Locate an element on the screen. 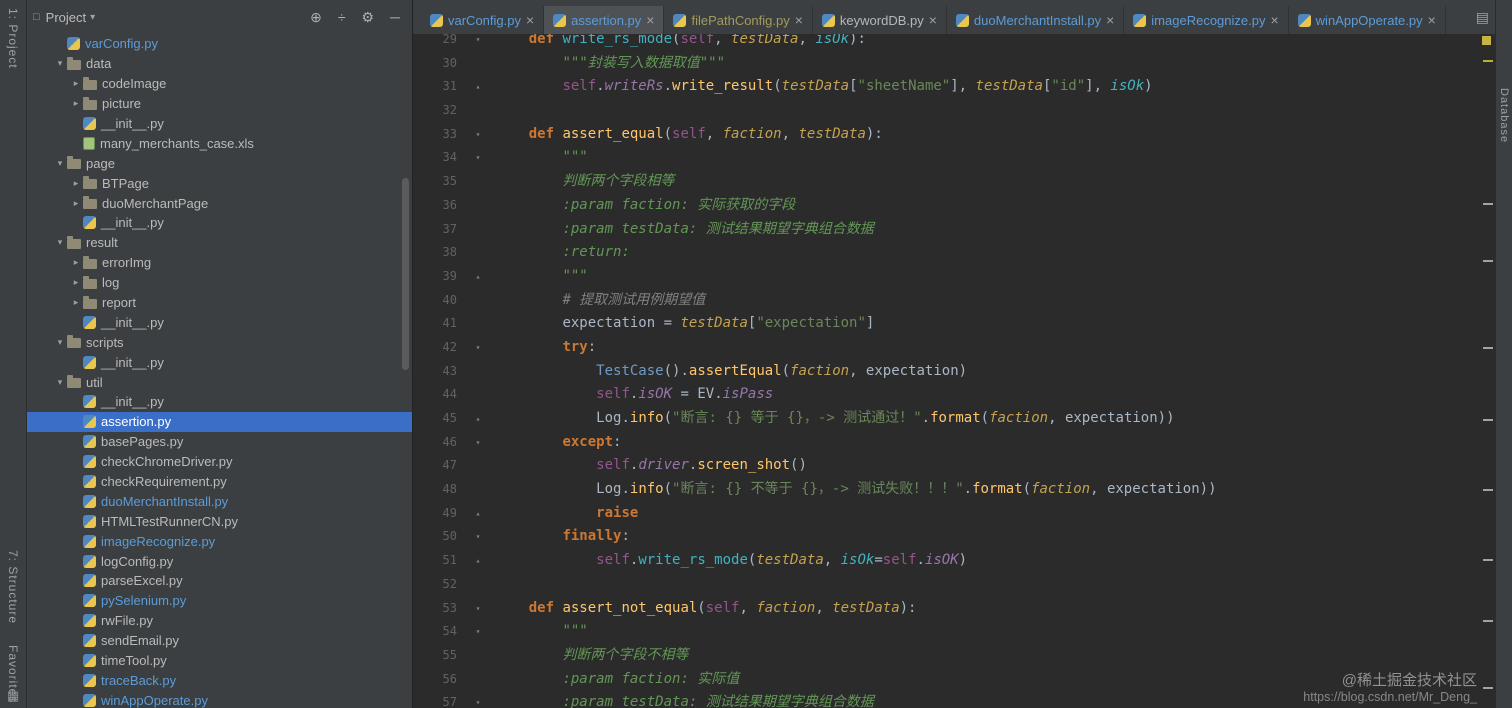 The width and height of the screenshot is (1512, 708). tool-windows-icon: ▦ is located at coordinates (13, 696).